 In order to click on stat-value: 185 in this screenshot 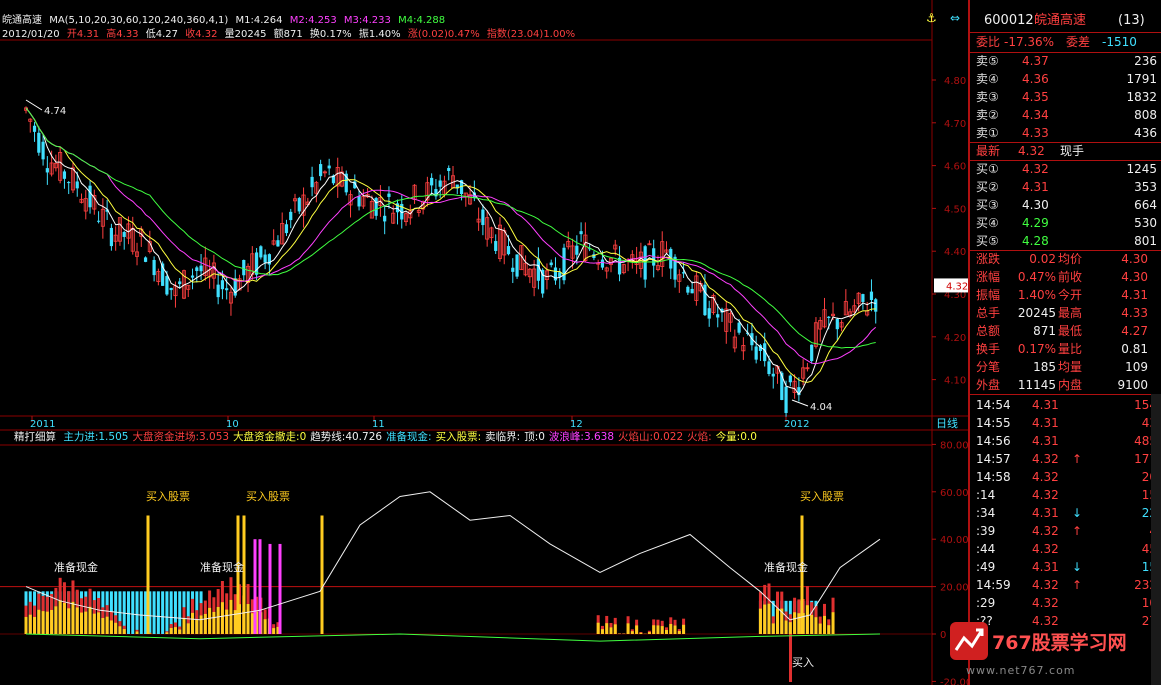, I will do `click(1044, 367)`.